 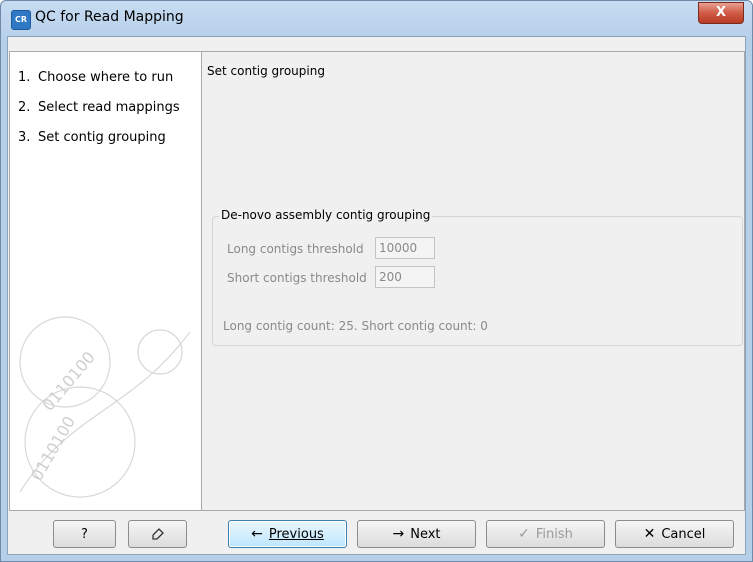 I want to click on long-contigs-label: Long contigs threshold, so click(x=295, y=249).